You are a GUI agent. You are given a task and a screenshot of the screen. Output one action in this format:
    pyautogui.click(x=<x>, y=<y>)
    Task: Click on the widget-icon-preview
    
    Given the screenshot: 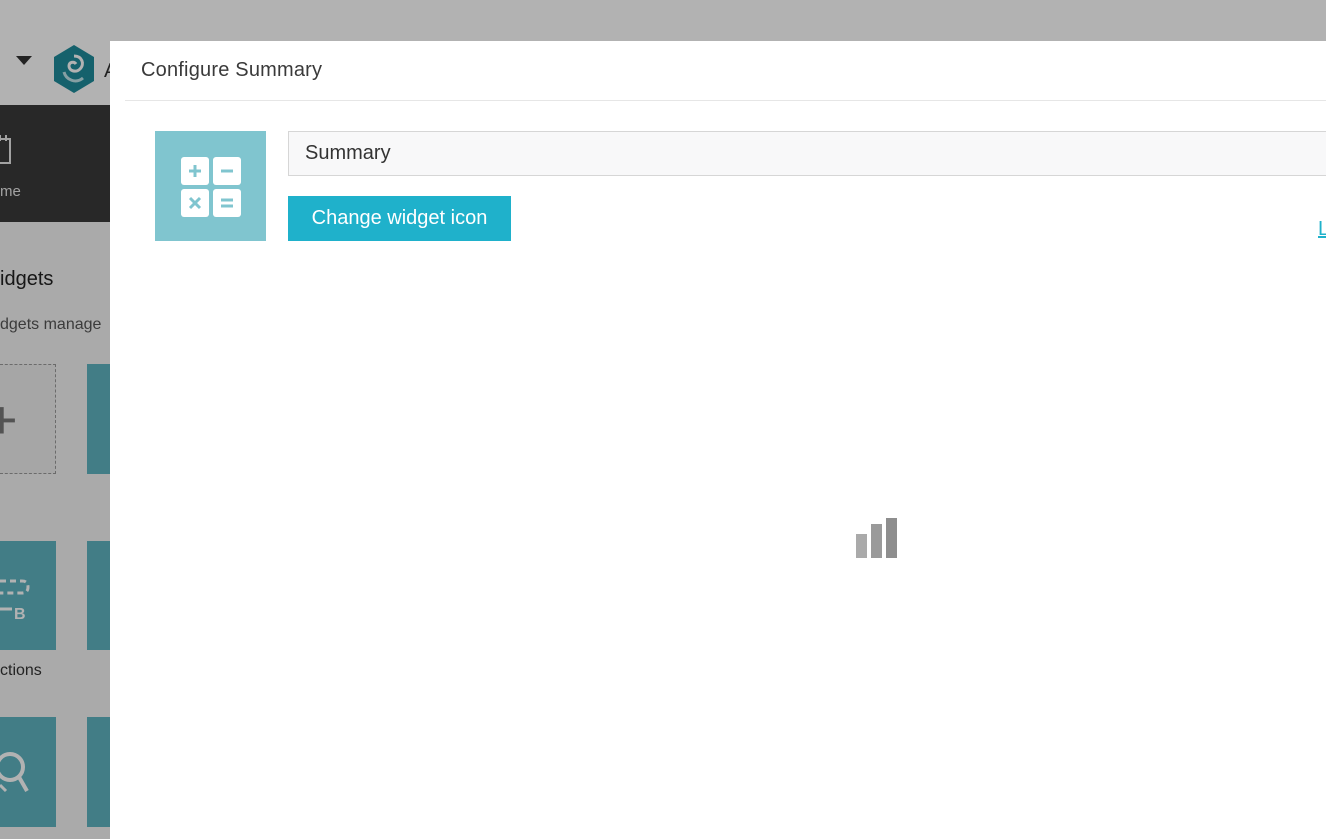 What is the action you would take?
    pyautogui.click(x=210, y=186)
    